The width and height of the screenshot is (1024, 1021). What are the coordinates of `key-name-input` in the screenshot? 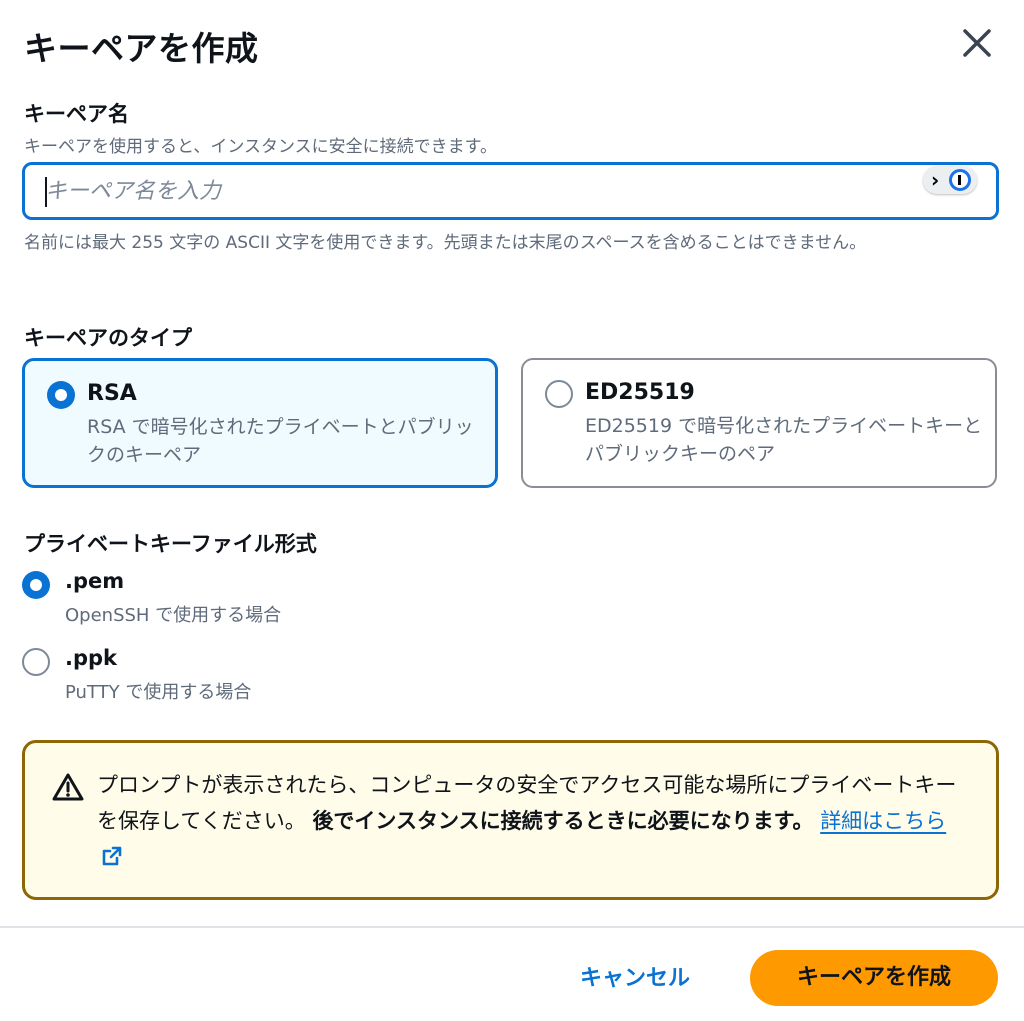 It's located at (475, 191).